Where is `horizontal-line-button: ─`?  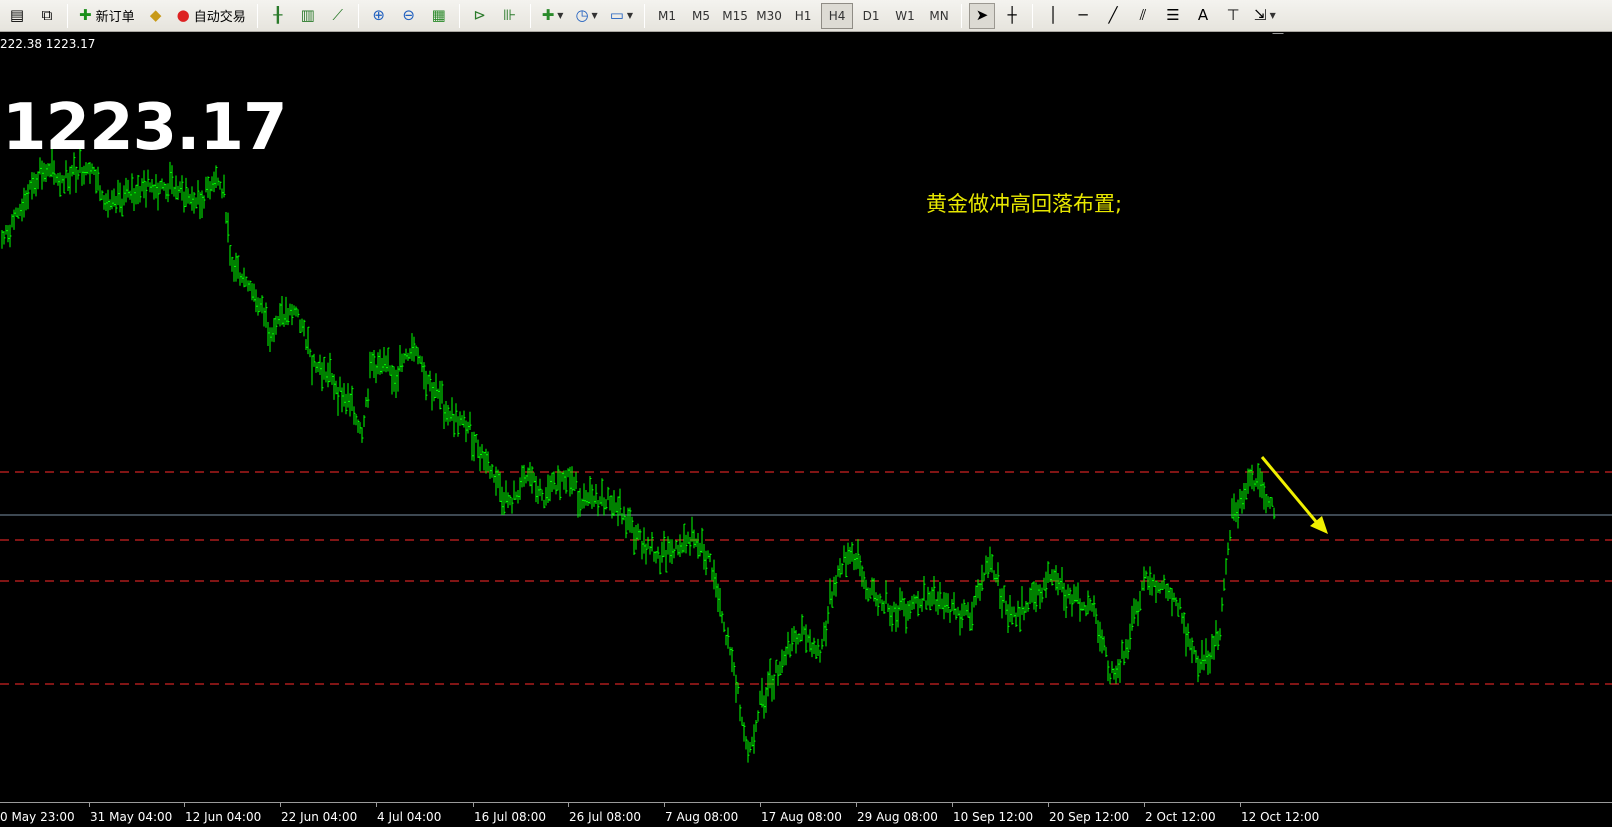
horizontal-line-button: ─ is located at coordinates (1083, 16).